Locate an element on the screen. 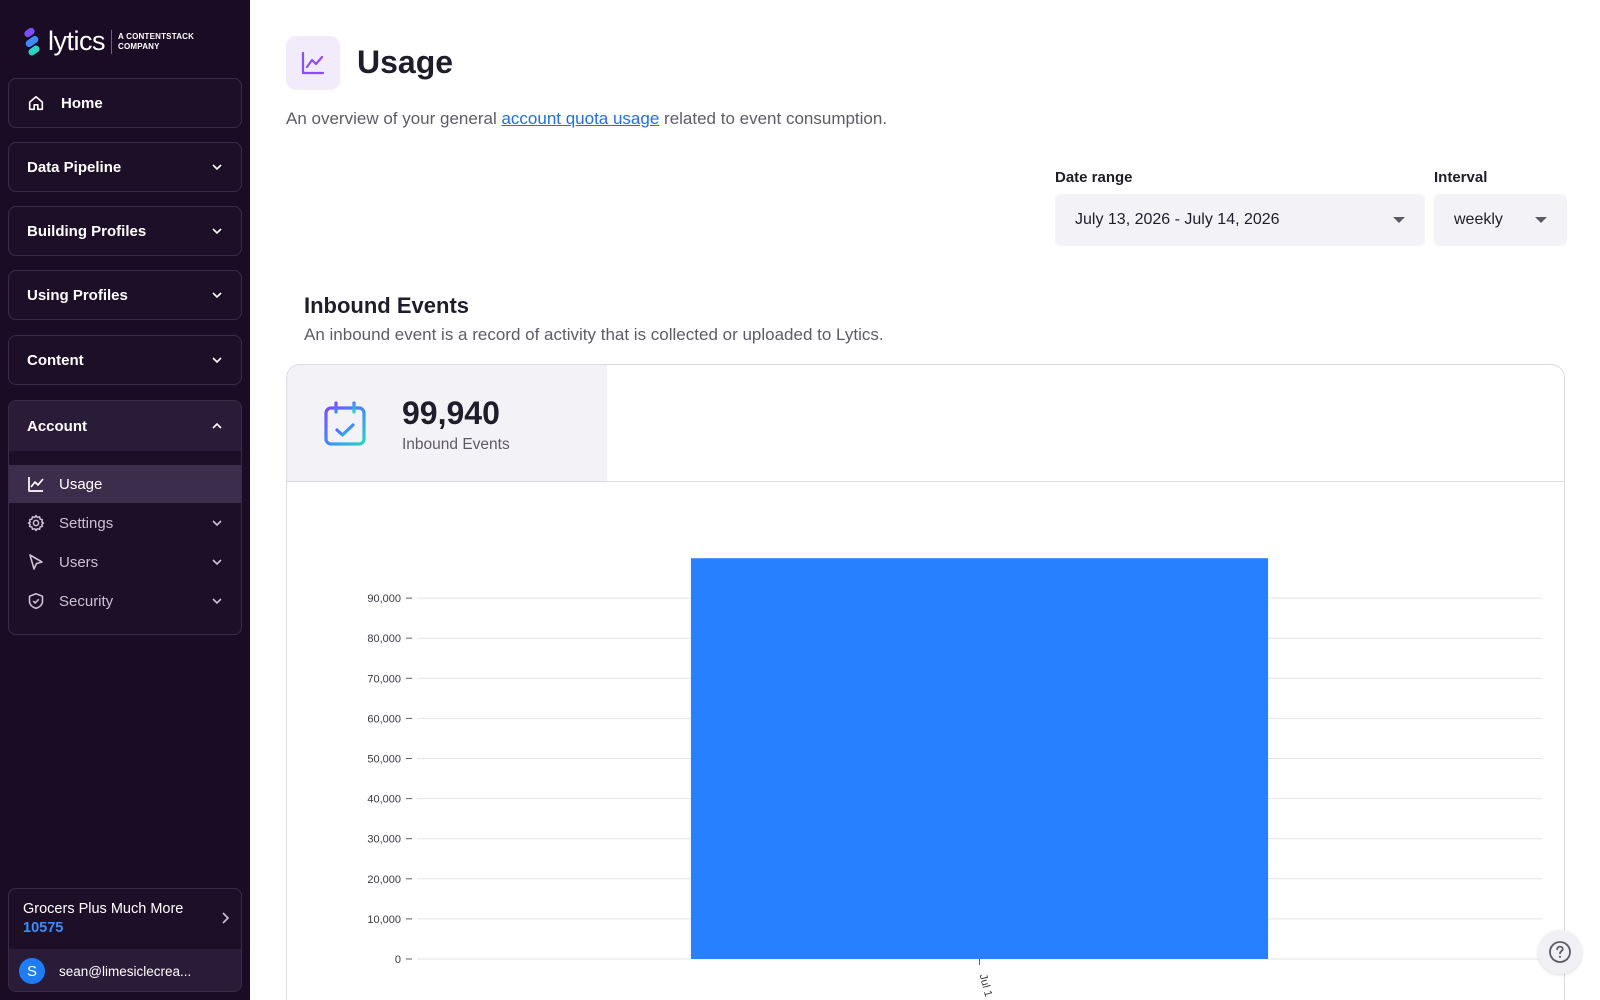  date-range-label: Date range is located at coordinates (1094, 177).